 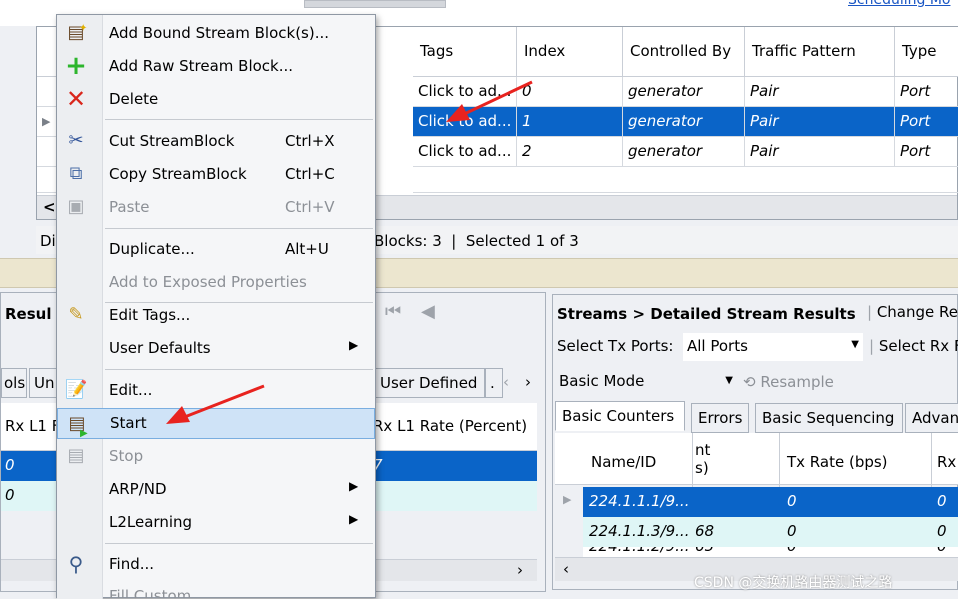 I want to click on menu-item-label: Start, so click(x=128, y=423).